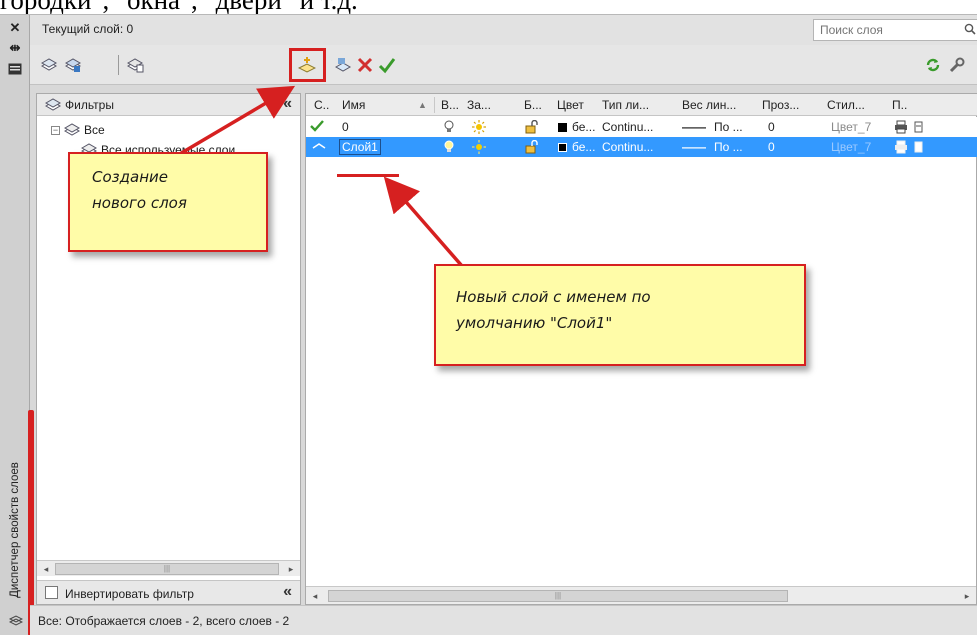 The image size is (977, 635). I want to click on filter-tree-icon, so click(53, 104).